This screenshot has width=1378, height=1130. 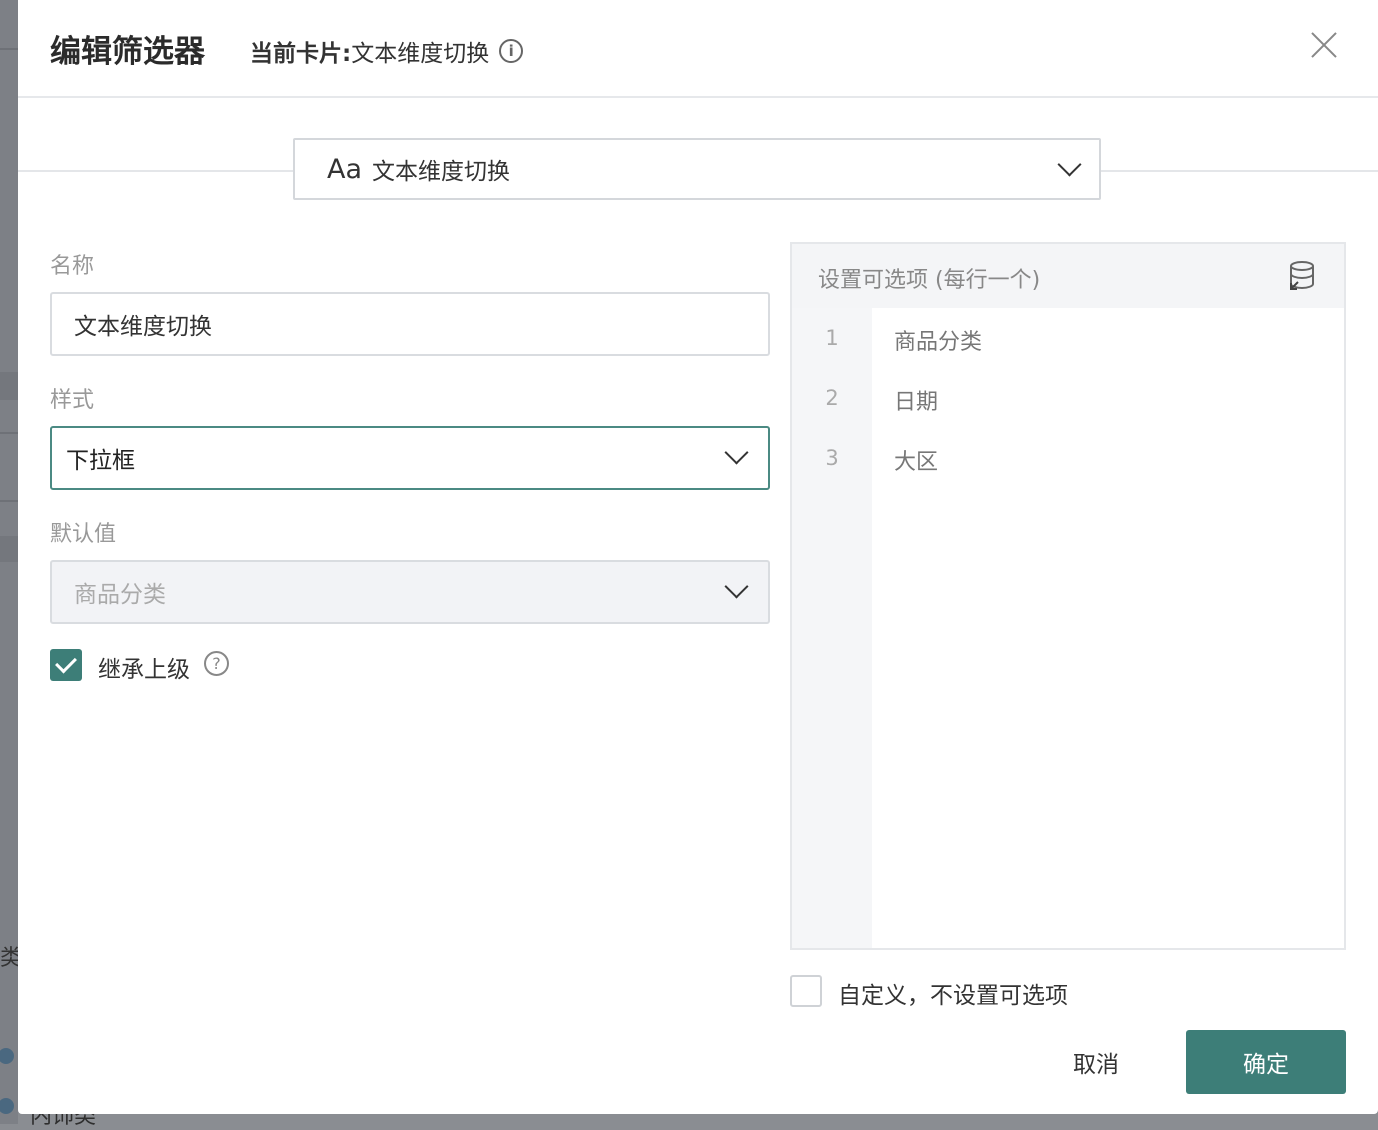 I want to click on line-number: 1, so click(x=832, y=338).